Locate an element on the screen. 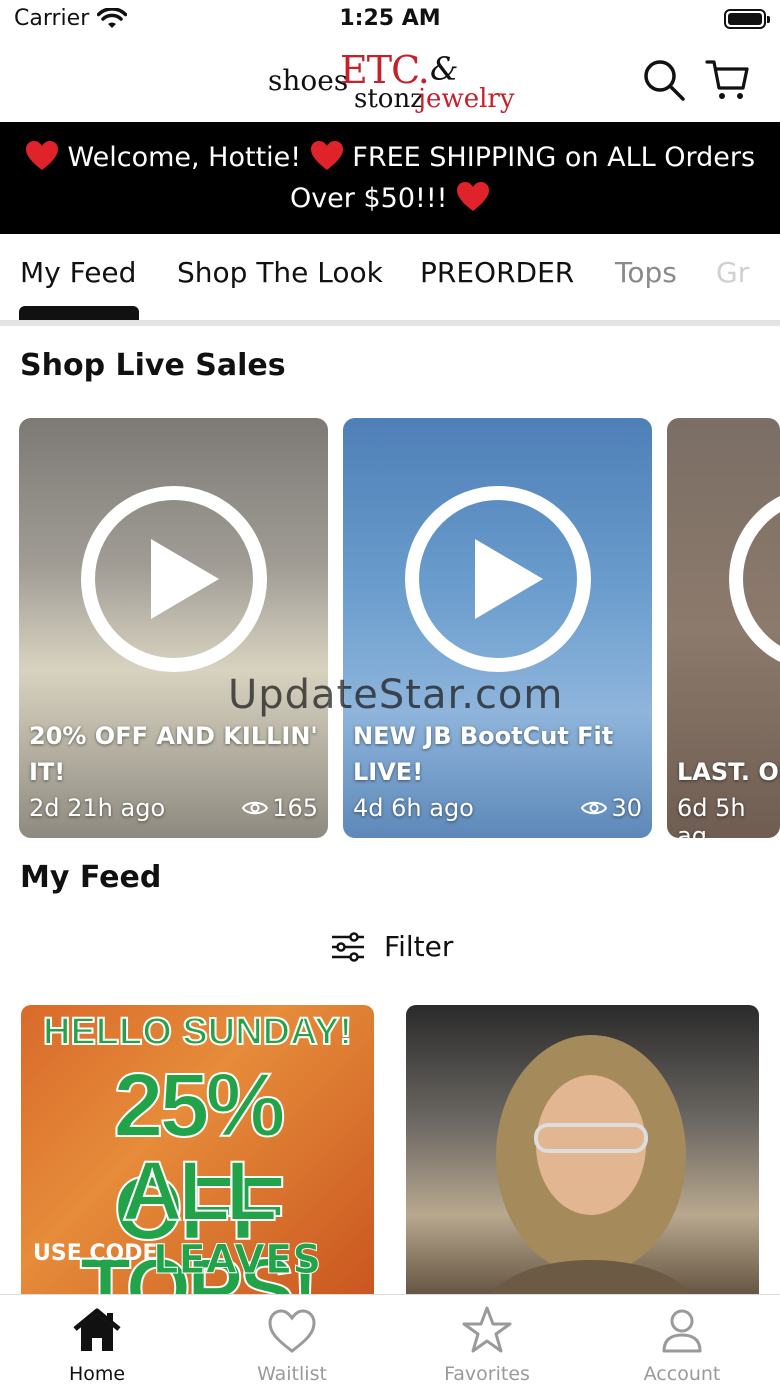 The image size is (780, 1387). live-sale-time: 2d 21h ago is located at coordinates (97, 808).